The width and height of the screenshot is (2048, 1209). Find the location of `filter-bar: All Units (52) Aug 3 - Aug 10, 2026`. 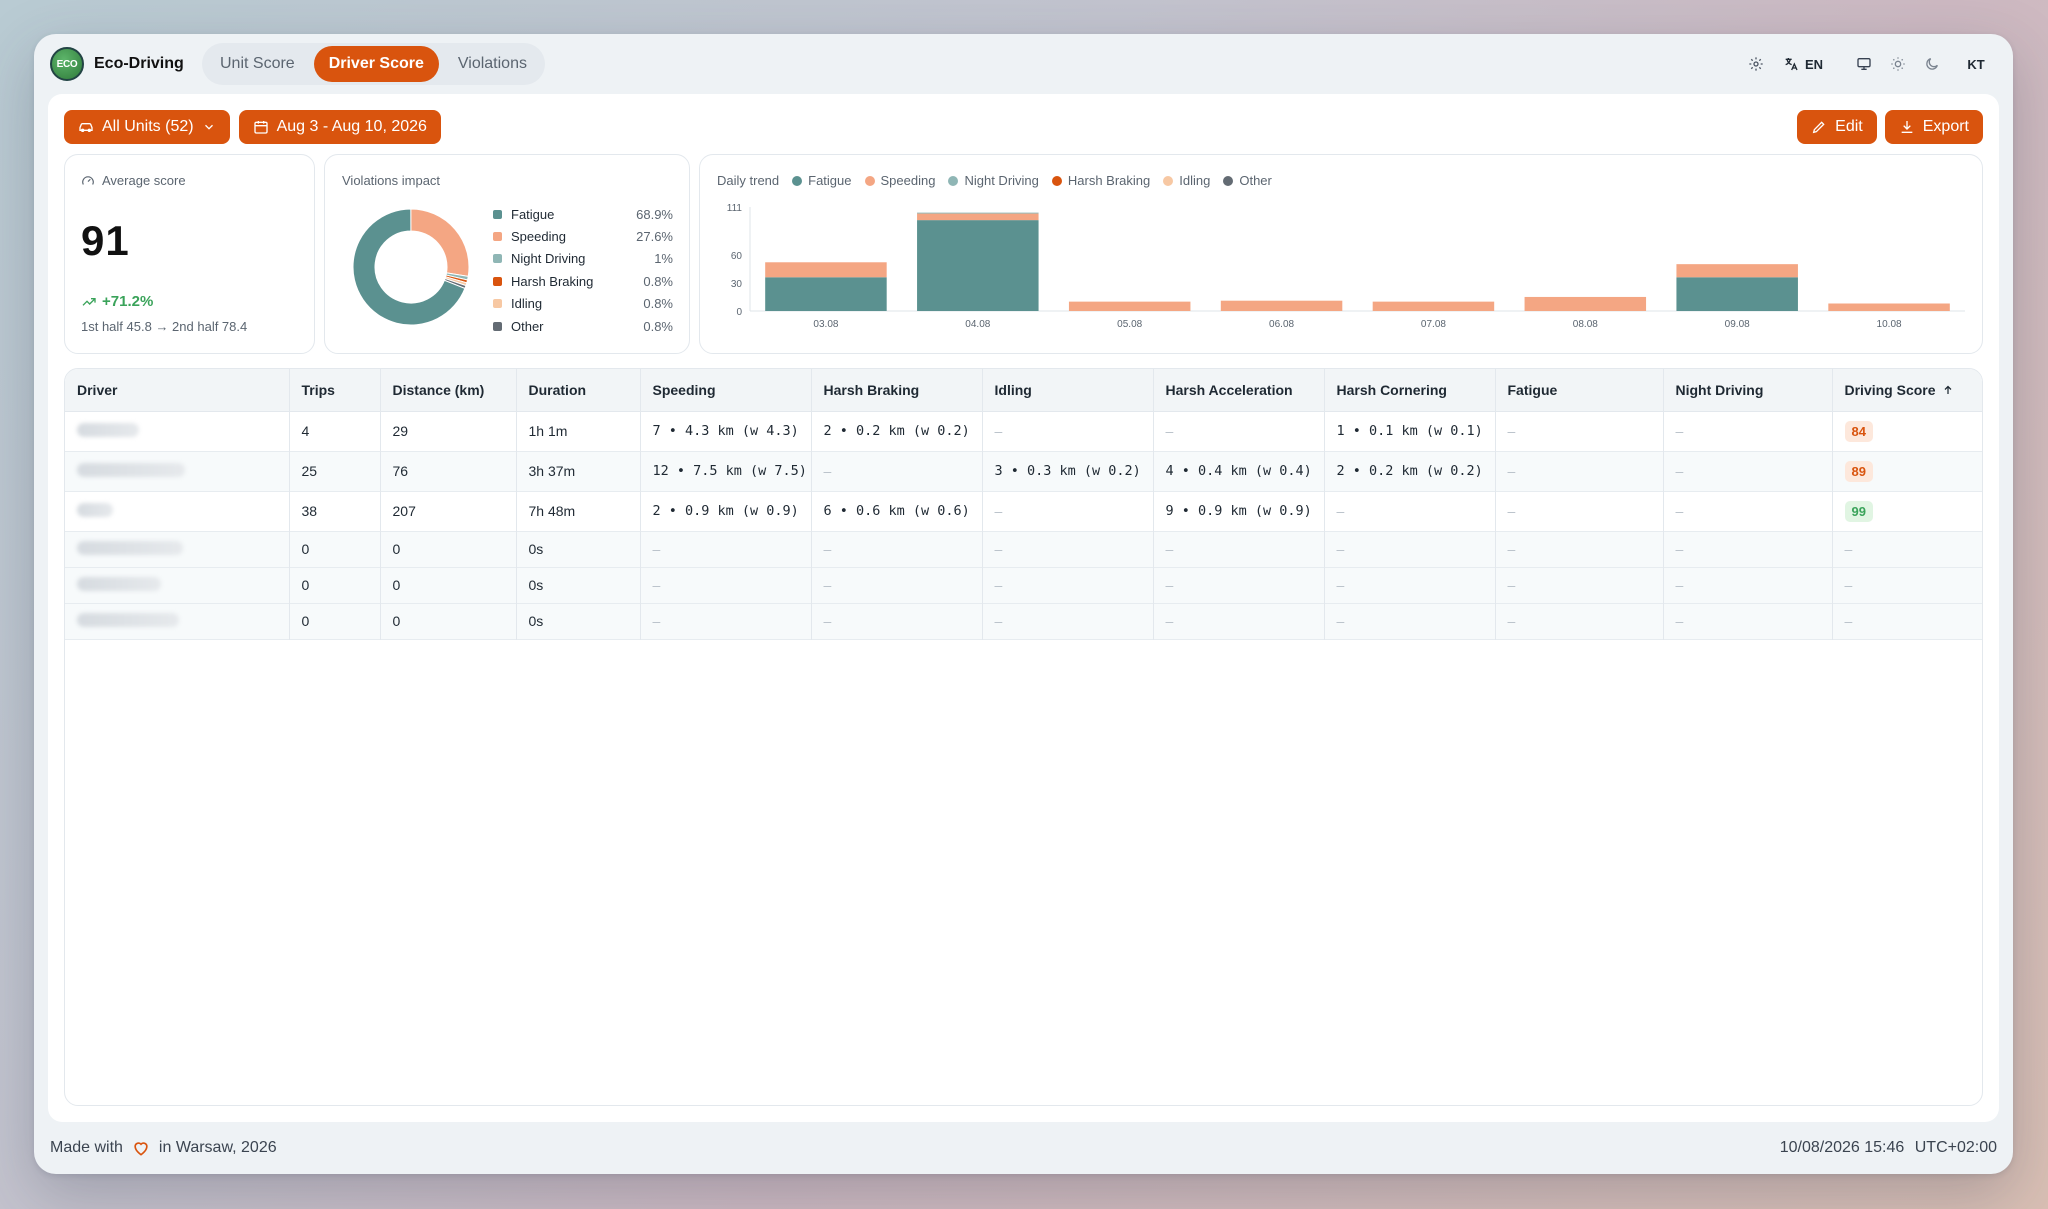

filter-bar: All Units (52) Aug 3 - Aug 10, 2026 is located at coordinates (252, 127).